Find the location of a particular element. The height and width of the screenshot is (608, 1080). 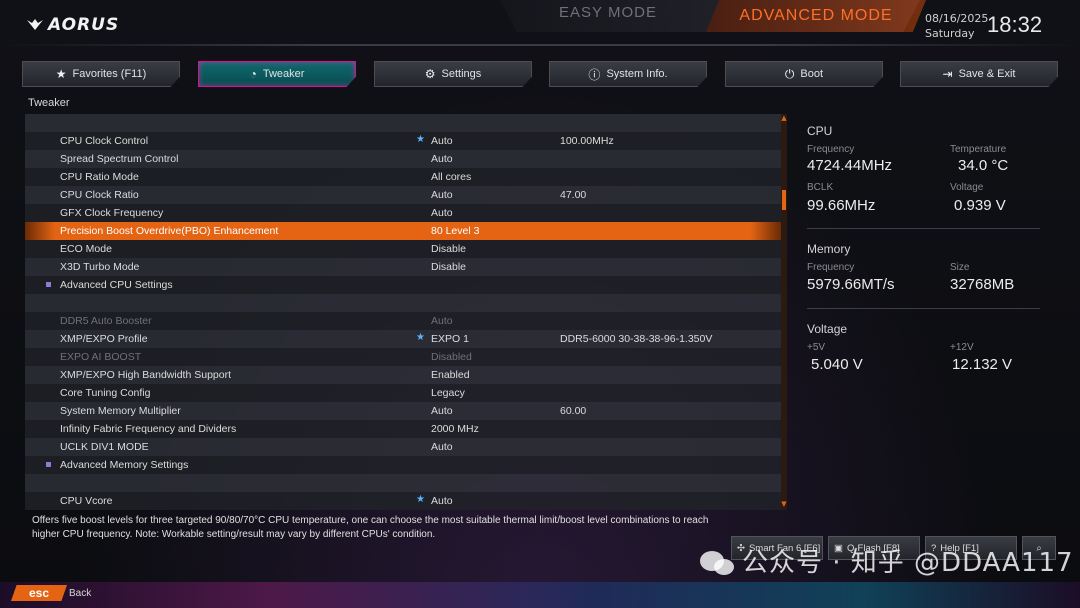

setting-name: CPU Clock Ratio is located at coordinates (99, 195).